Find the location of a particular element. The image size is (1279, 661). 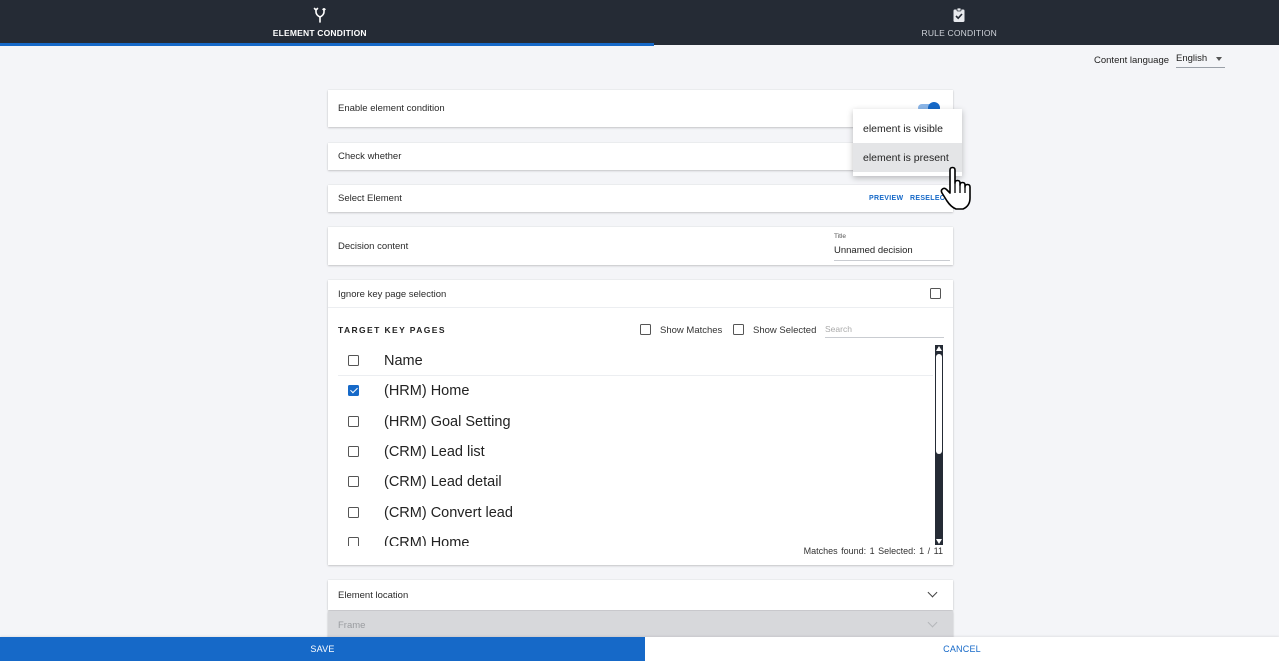

fork-icon is located at coordinates (319, 15).